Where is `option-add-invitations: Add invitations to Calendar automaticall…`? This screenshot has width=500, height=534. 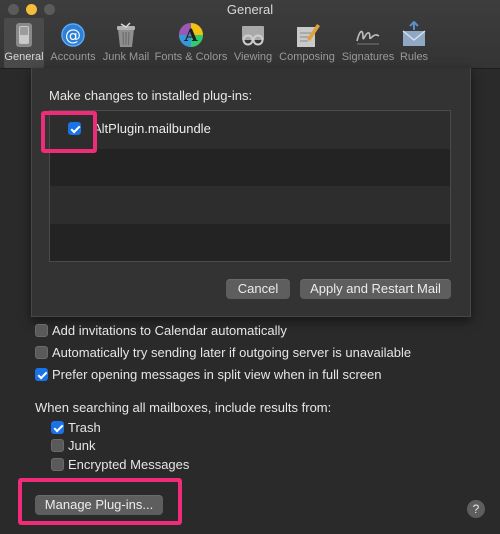
option-add-invitations: Add invitations to Calendar automaticall… is located at coordinates (161, 330).